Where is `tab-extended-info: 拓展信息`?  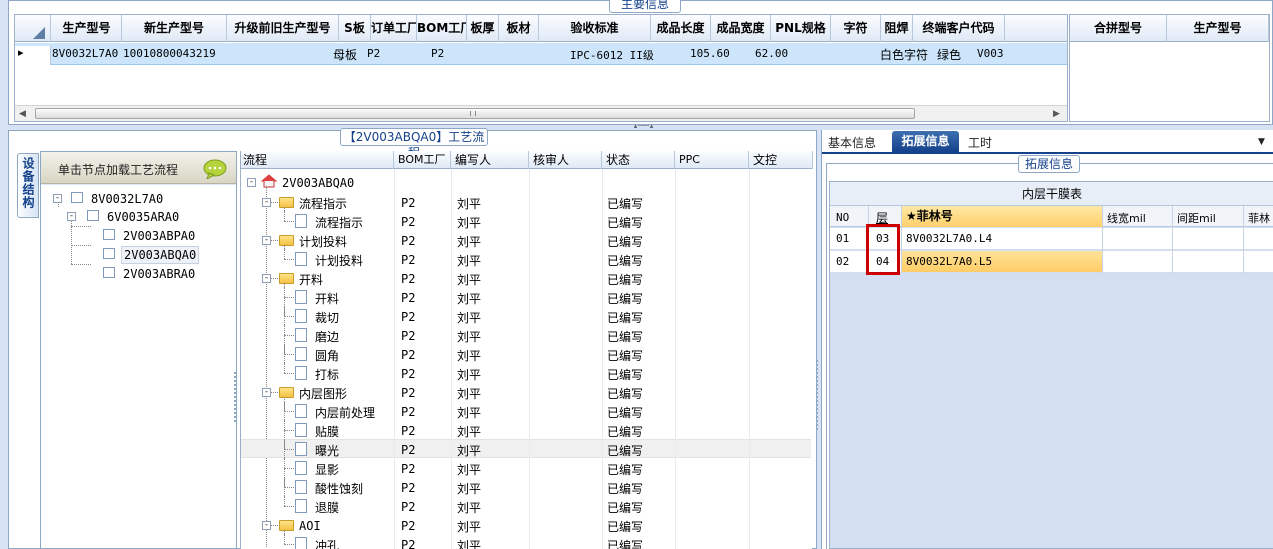
tab-extended-info: 拓展信息 is located at coordinates (925, 141).